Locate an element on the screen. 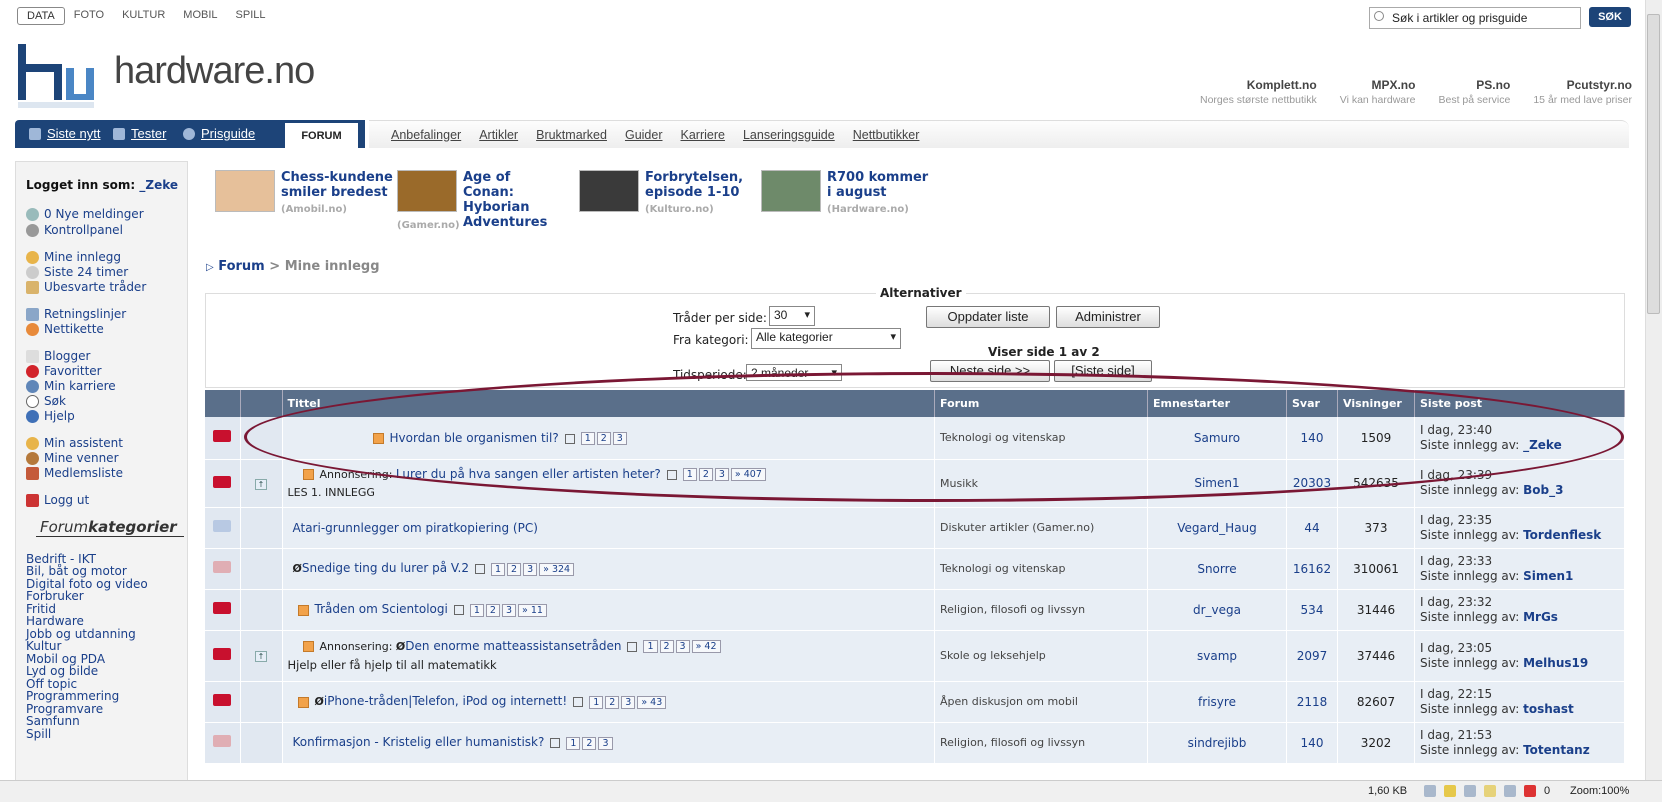 Image resolution: width=1662 pixels, height=802 pixels. last-post-user: Bob_3 is located at coordinates (1543, 490).